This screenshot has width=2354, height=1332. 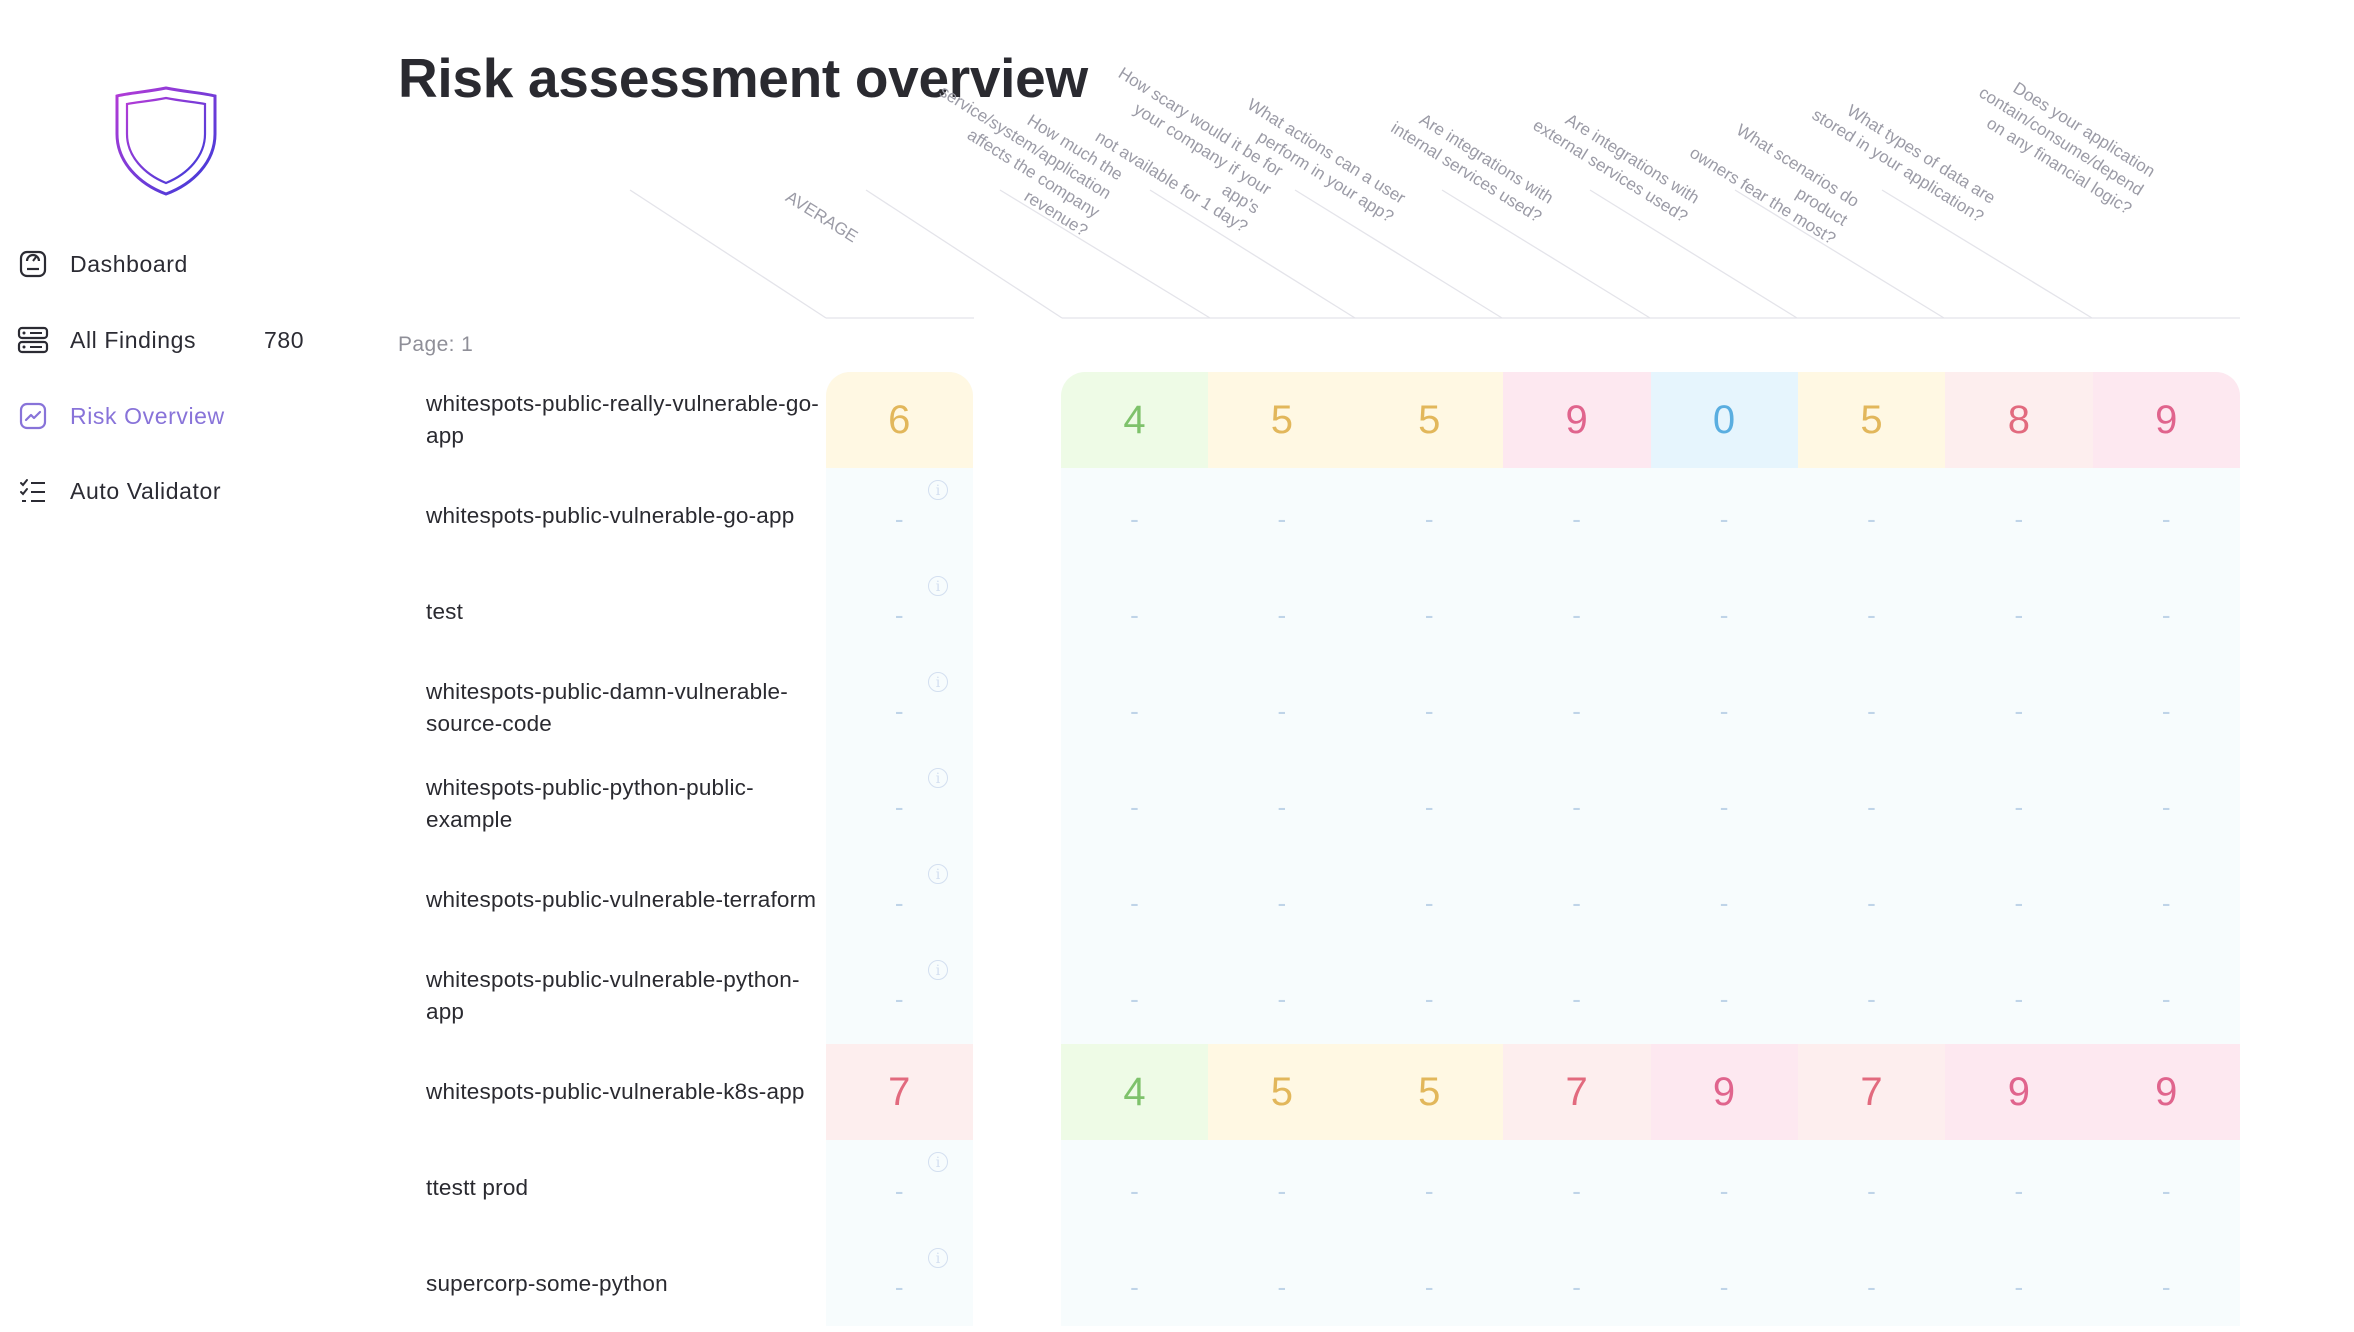 I want to click on column-header-average: AVERAGE, so click(x=822, y=217).